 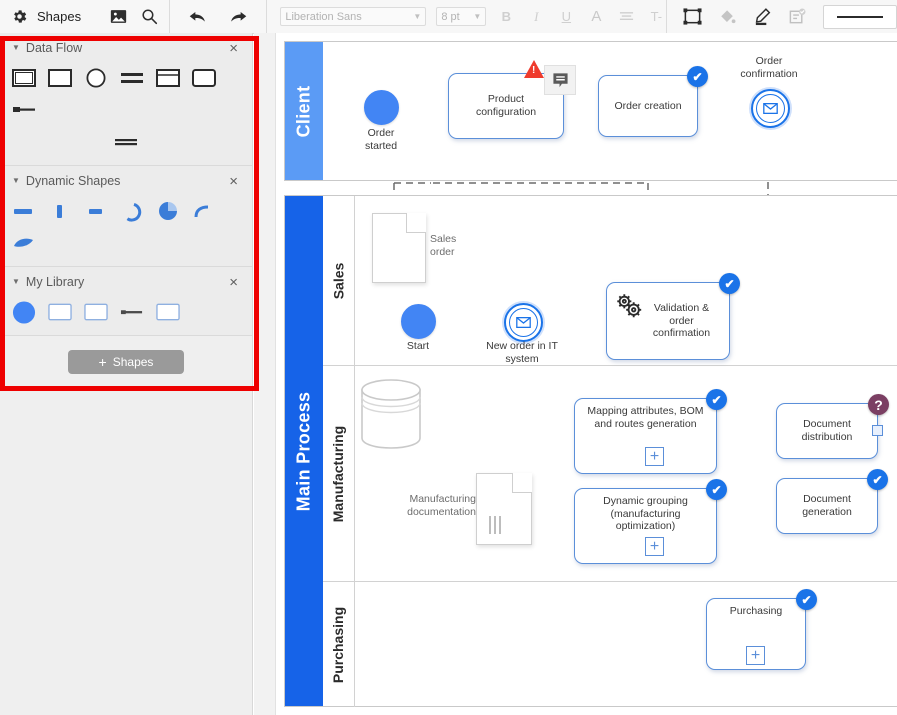 I want to click on section-body-my-library, so click(x=126, y=316).